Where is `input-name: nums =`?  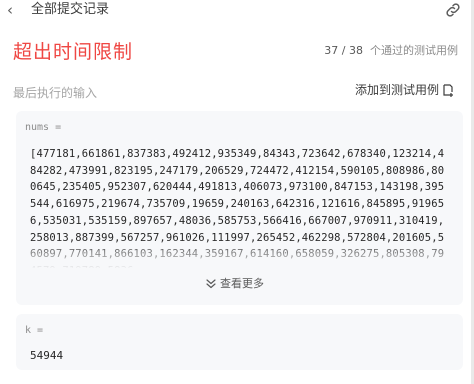
input-name: nums = is located at coordinates (43, 127).